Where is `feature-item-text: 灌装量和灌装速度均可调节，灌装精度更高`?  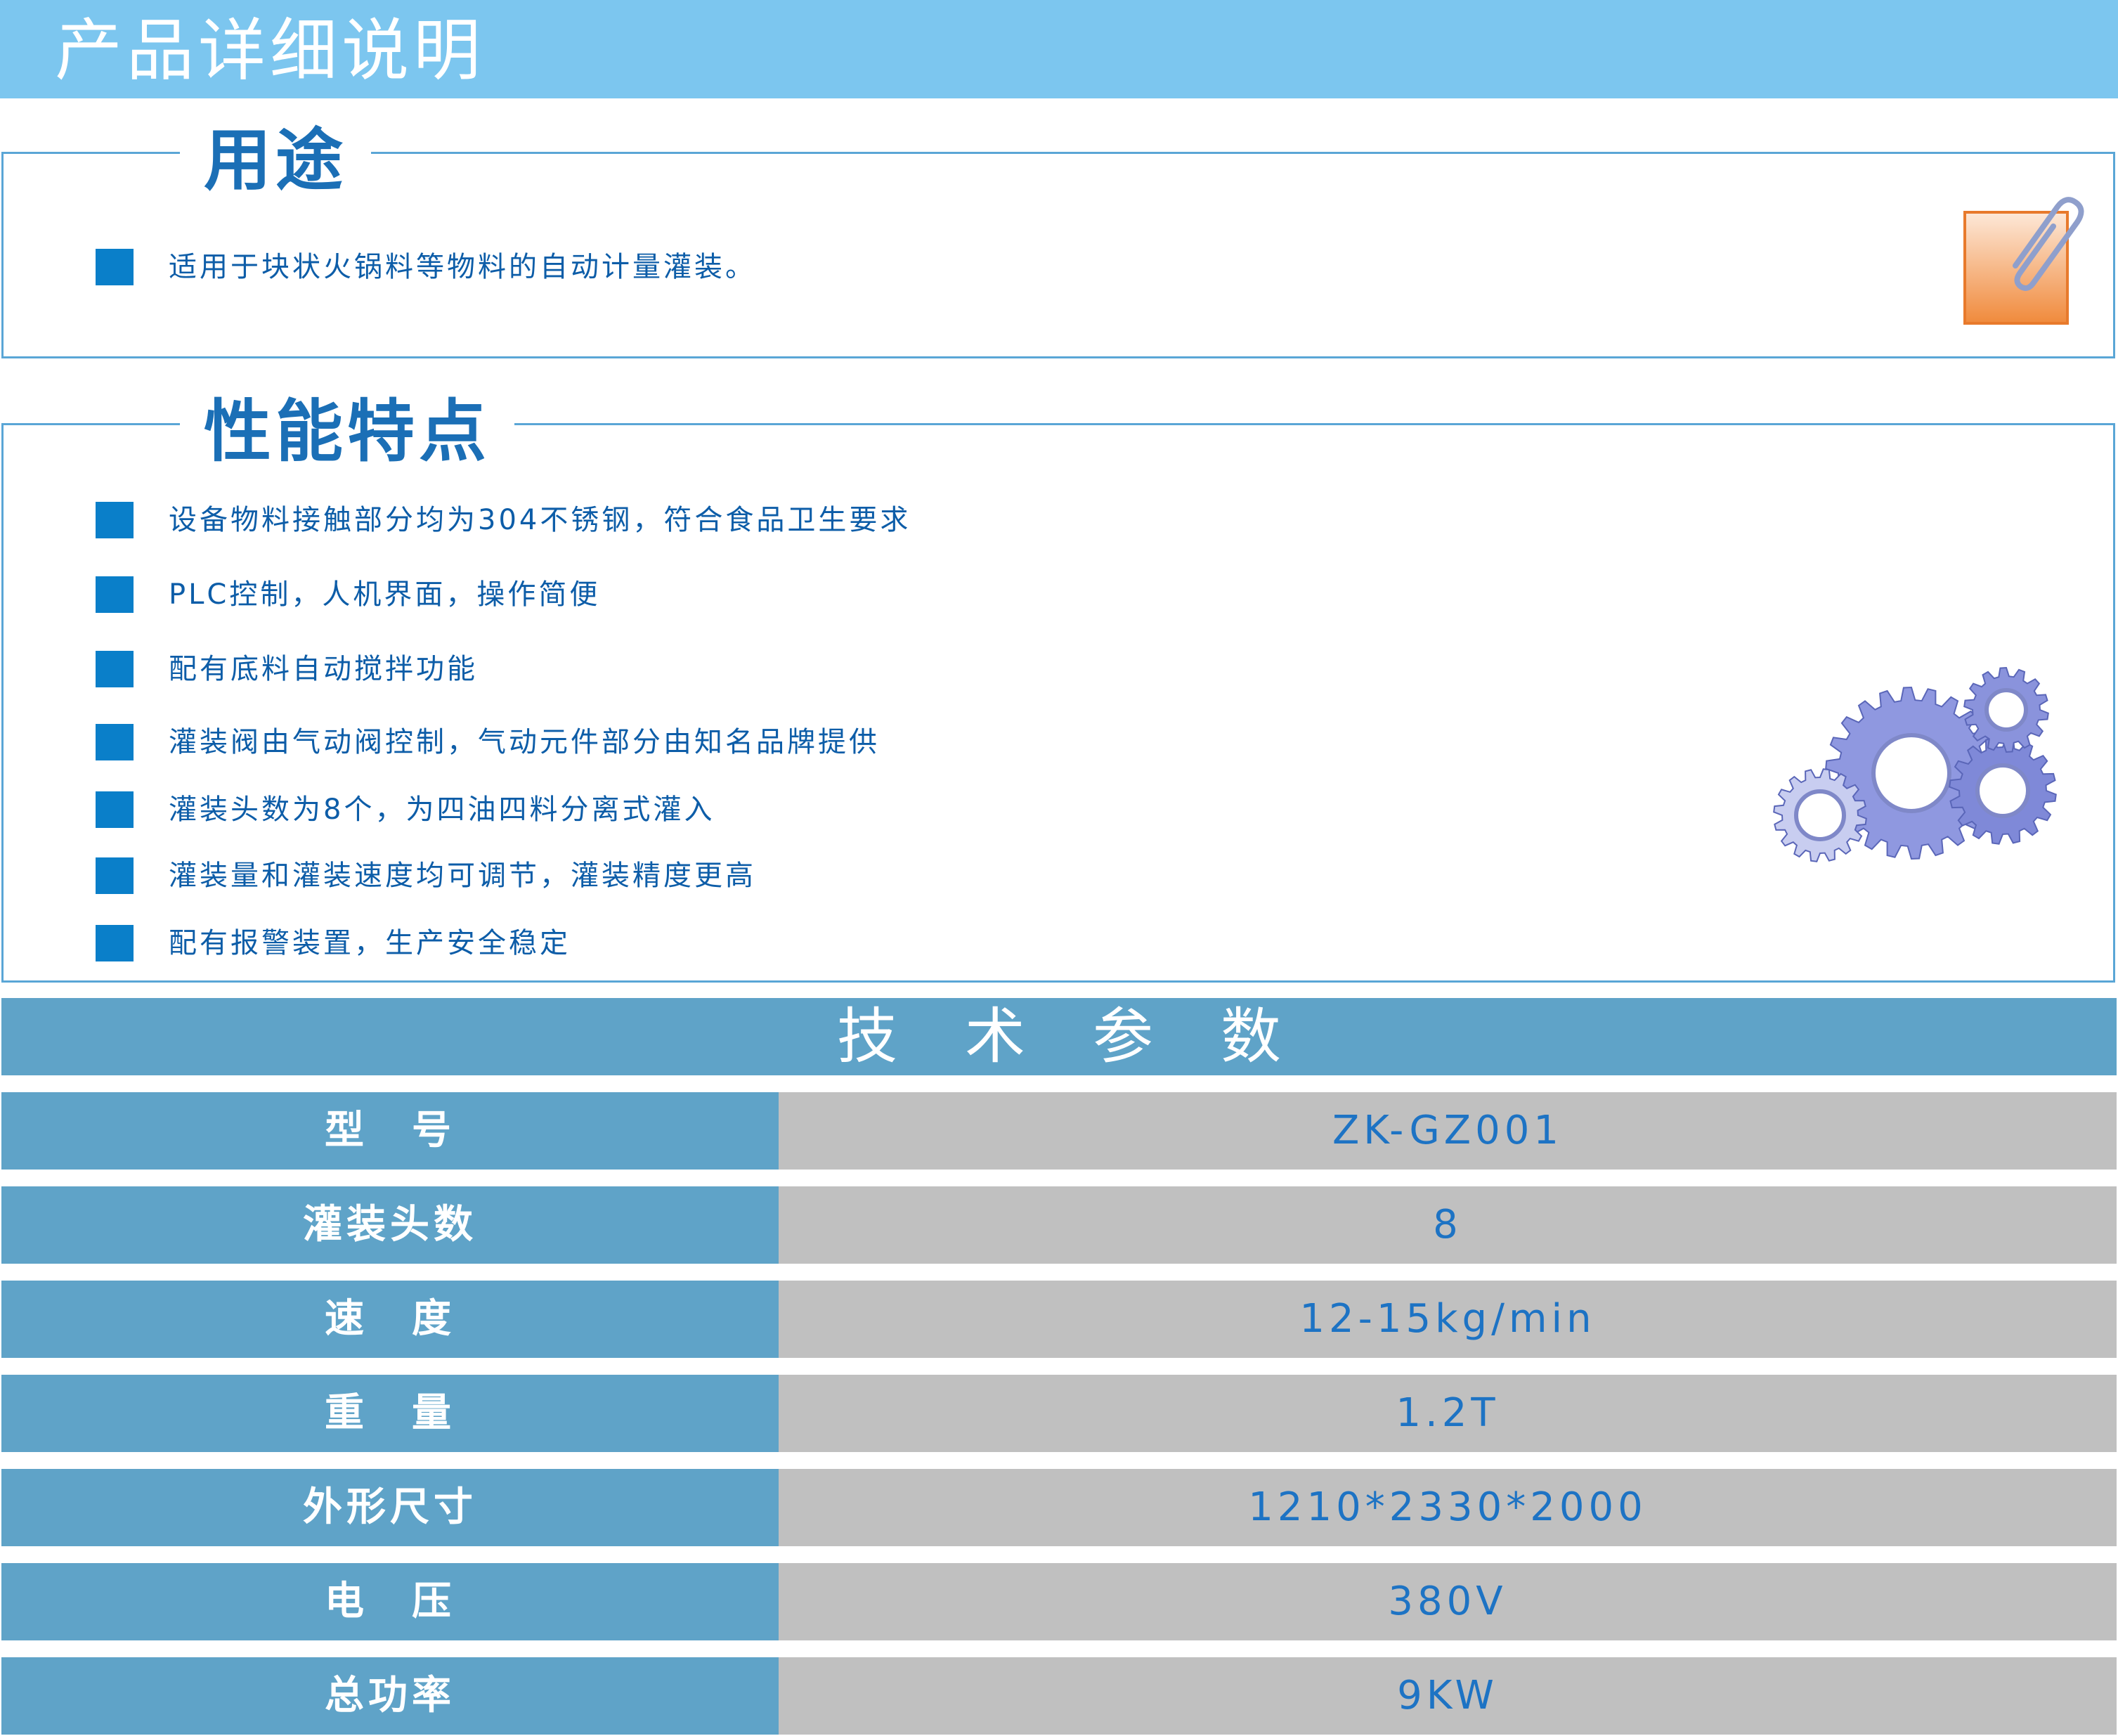 feature-item-text: 灌装量和灌装速度均可调节，灌装精度更高 is located at coordinates (462, 876).